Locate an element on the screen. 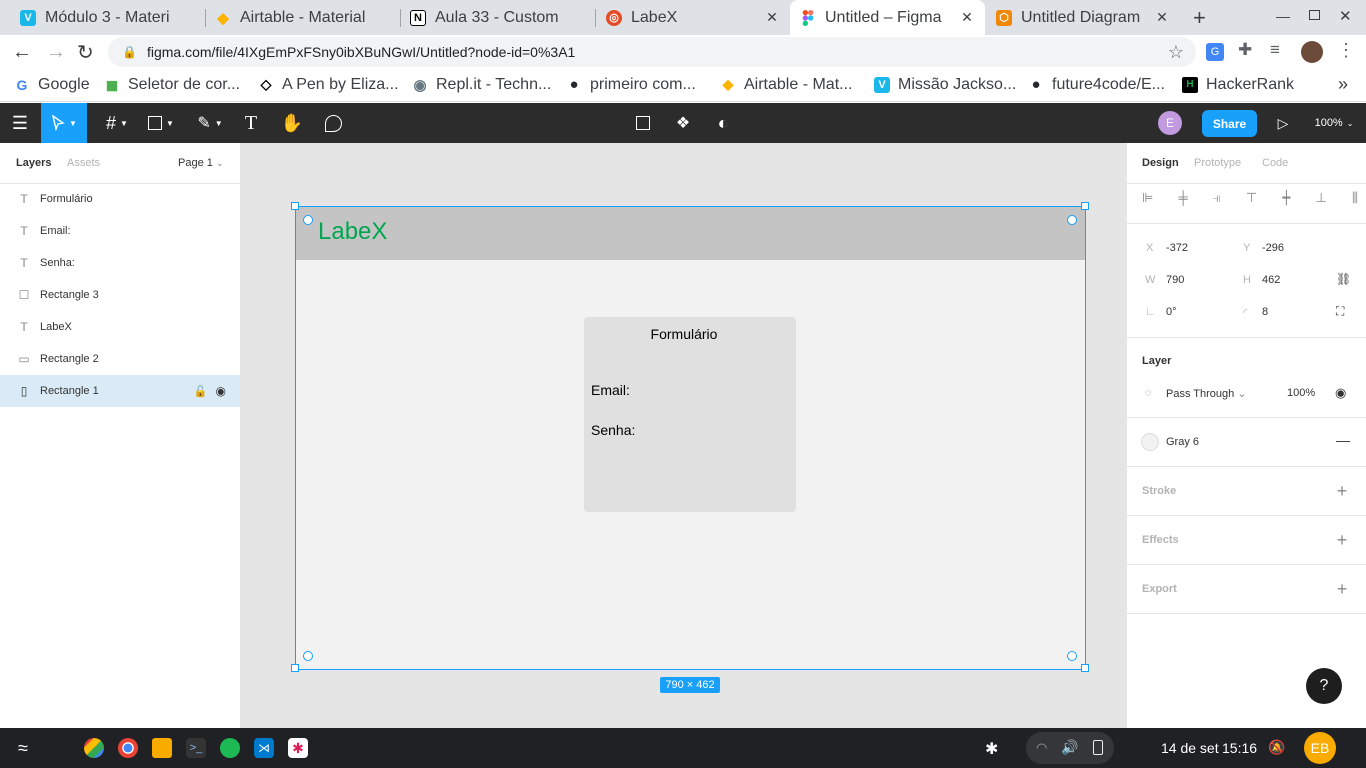 This screenshot has height=768, width=1366. spotify-icon is located at coordinates (230, 748).